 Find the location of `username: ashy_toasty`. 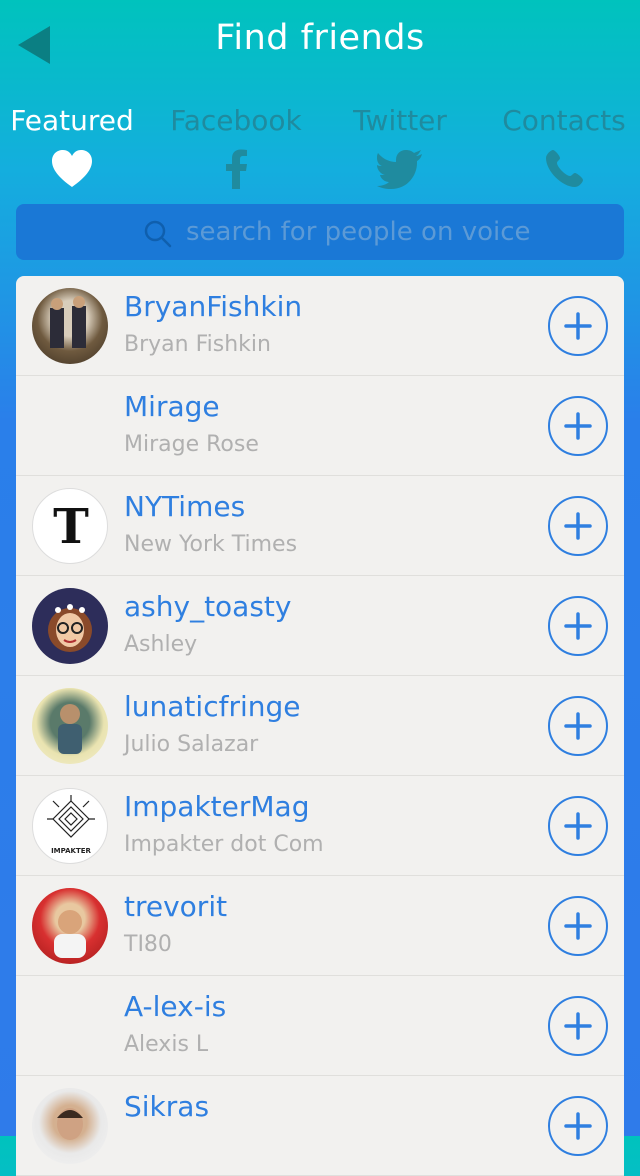

username: ashy_toasty is located at coordinates (207, 606).